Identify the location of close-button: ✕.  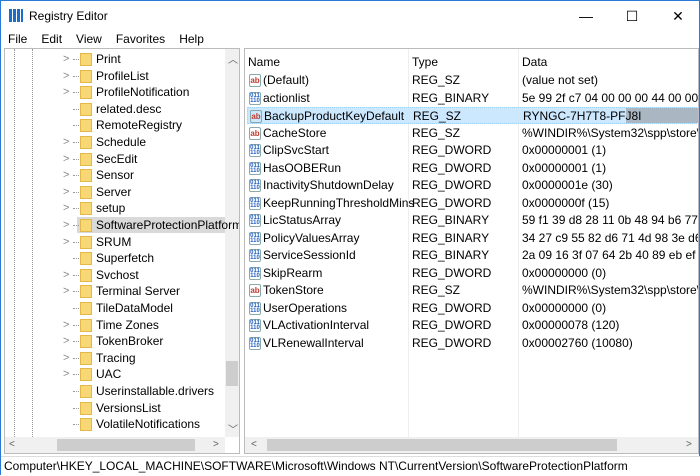
(677, 16).